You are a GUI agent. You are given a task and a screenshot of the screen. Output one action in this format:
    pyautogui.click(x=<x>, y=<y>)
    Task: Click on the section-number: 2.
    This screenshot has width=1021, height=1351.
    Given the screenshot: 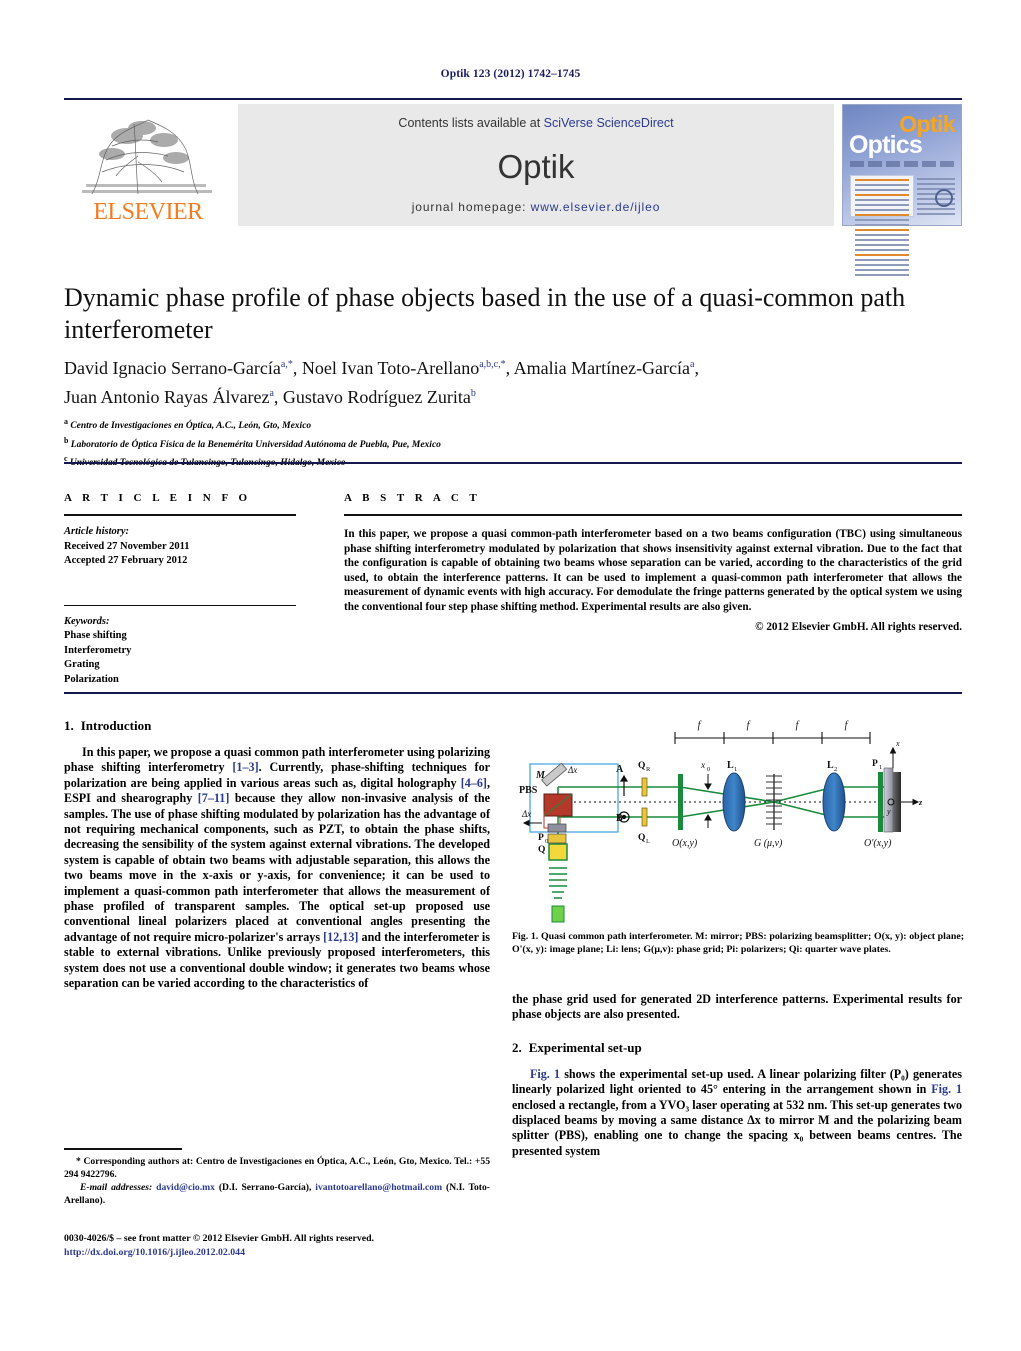 What is the action you would take?
    pyautogui.click(x=517, y=1047)
    